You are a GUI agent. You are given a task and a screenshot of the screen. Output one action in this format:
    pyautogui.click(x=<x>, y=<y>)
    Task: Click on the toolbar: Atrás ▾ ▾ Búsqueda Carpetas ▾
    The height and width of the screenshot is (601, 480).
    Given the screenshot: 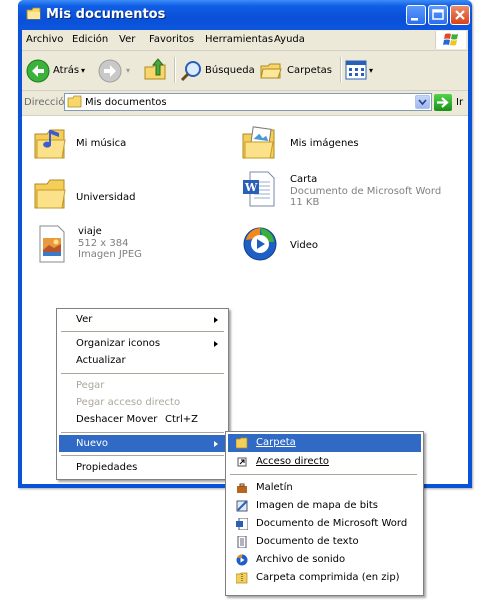 What is the action you would take?
    pyautogui.click(x=245, y=71)
    